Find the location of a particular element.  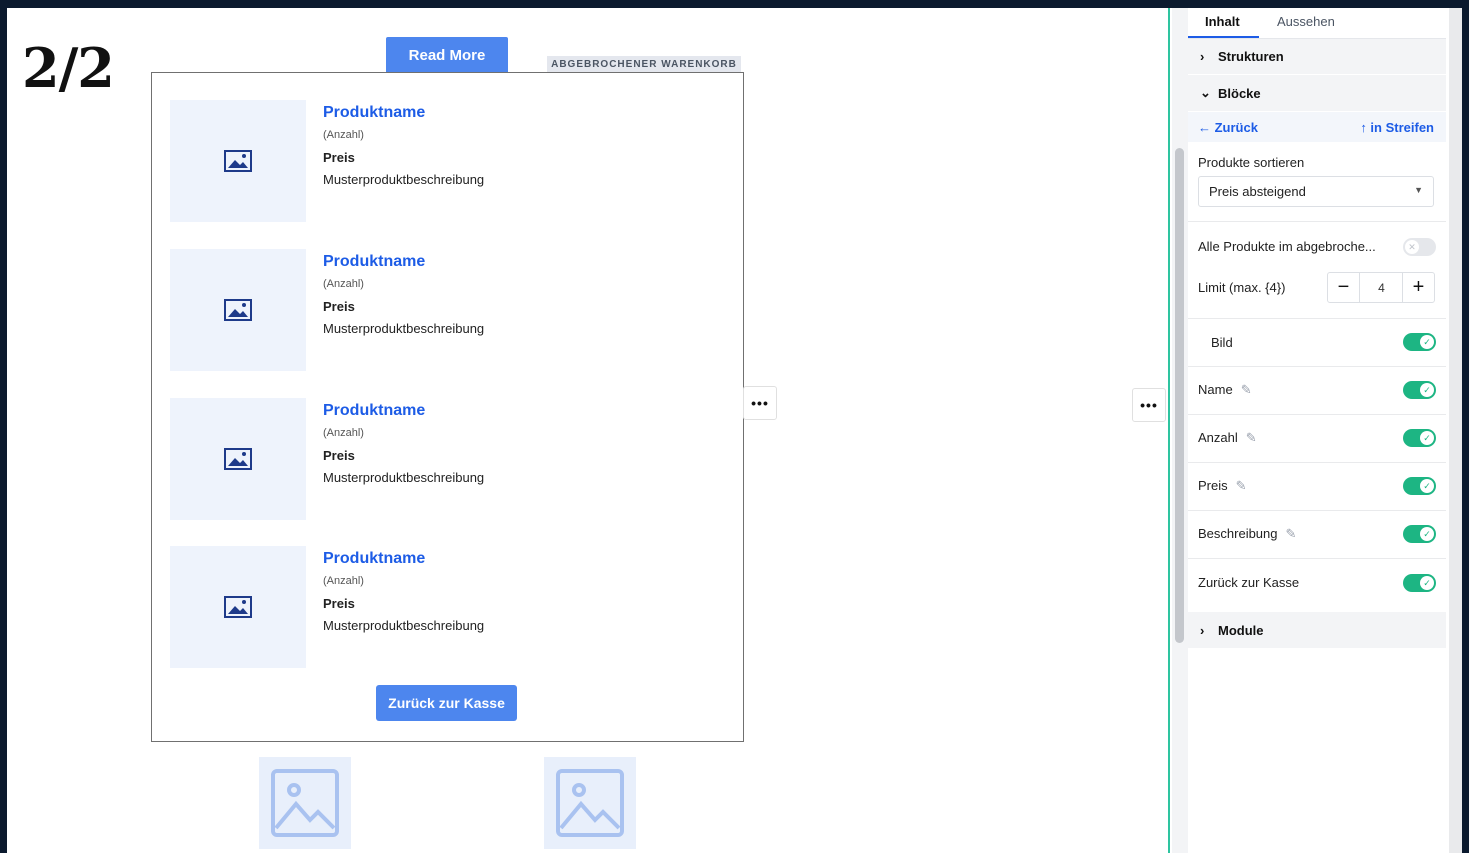

toggle-anzahl: ✓ is located at coordinates (1419, 438).